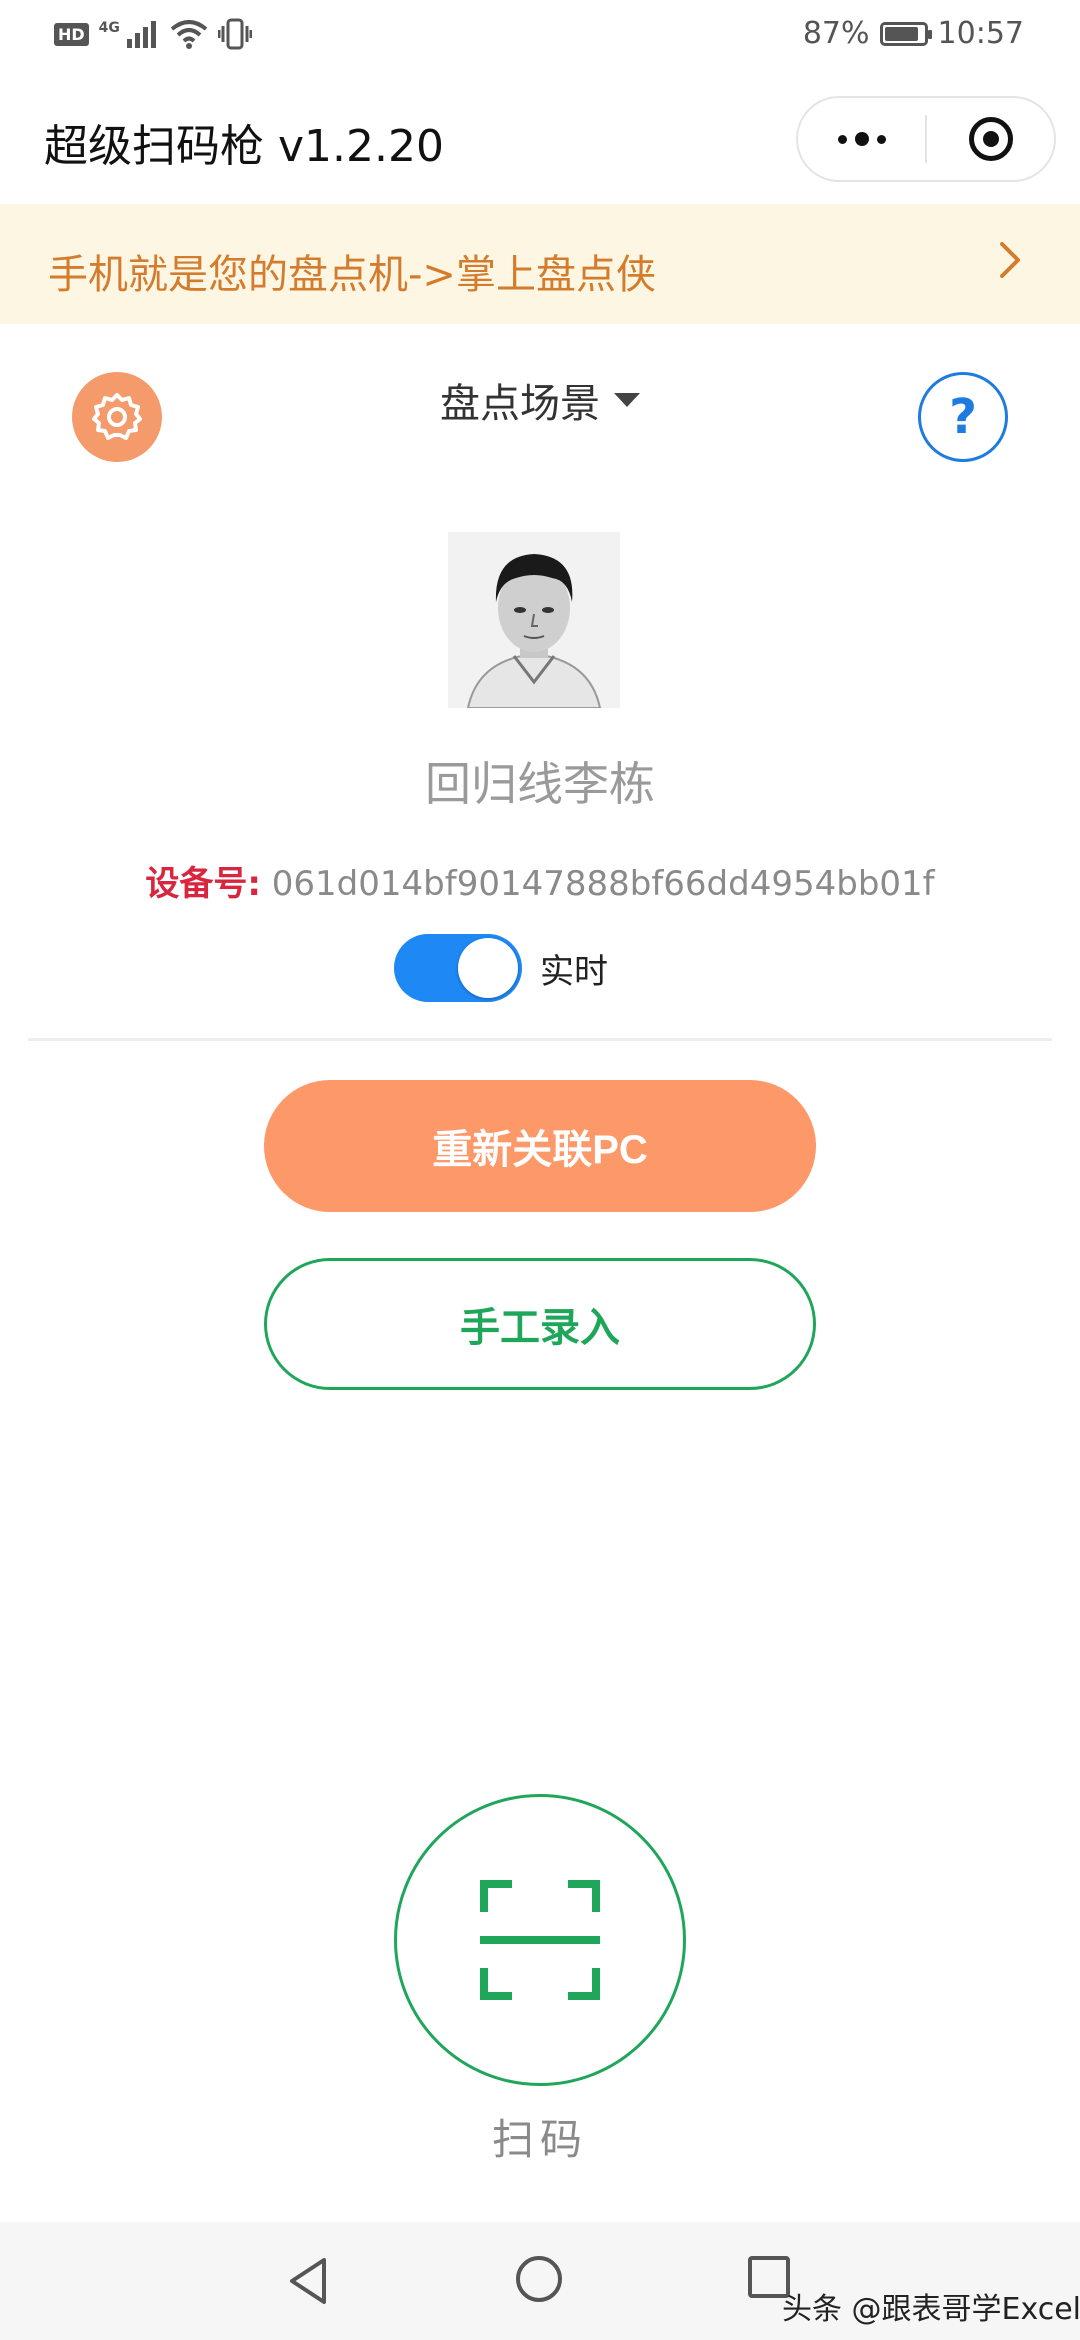 The width and height of the screenshot is (1080, 2340). Describe the element at coordinates (926, 139) in the screenshot. I see `mini-program-capsule` at that location.